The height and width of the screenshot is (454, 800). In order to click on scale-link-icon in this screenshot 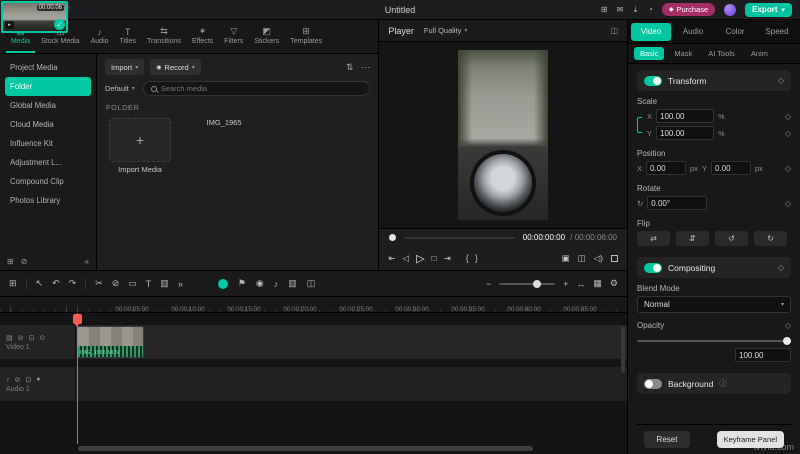, I will do `click(639, 125)`.